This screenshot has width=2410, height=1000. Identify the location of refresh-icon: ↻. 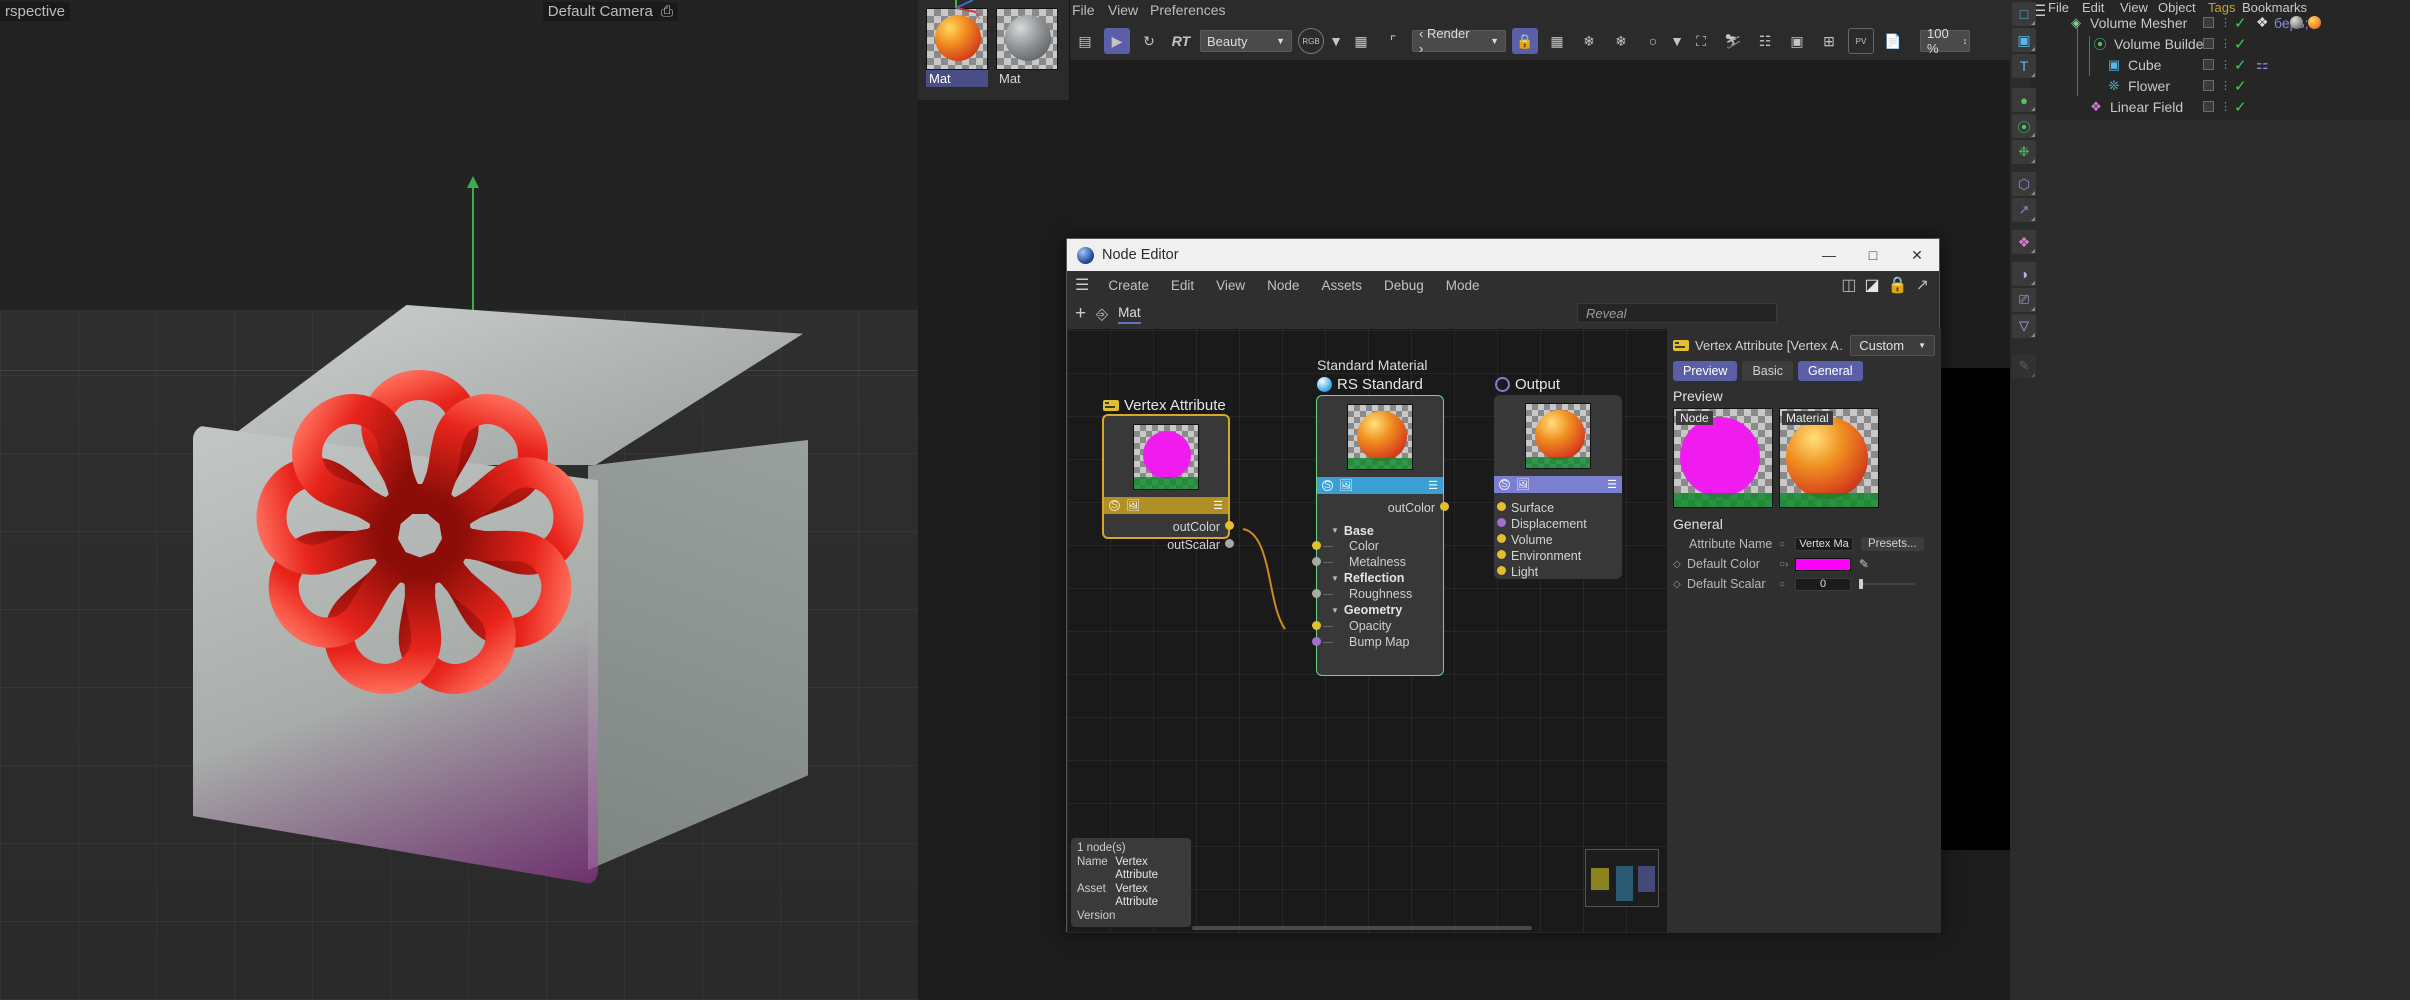
(1149, 41).